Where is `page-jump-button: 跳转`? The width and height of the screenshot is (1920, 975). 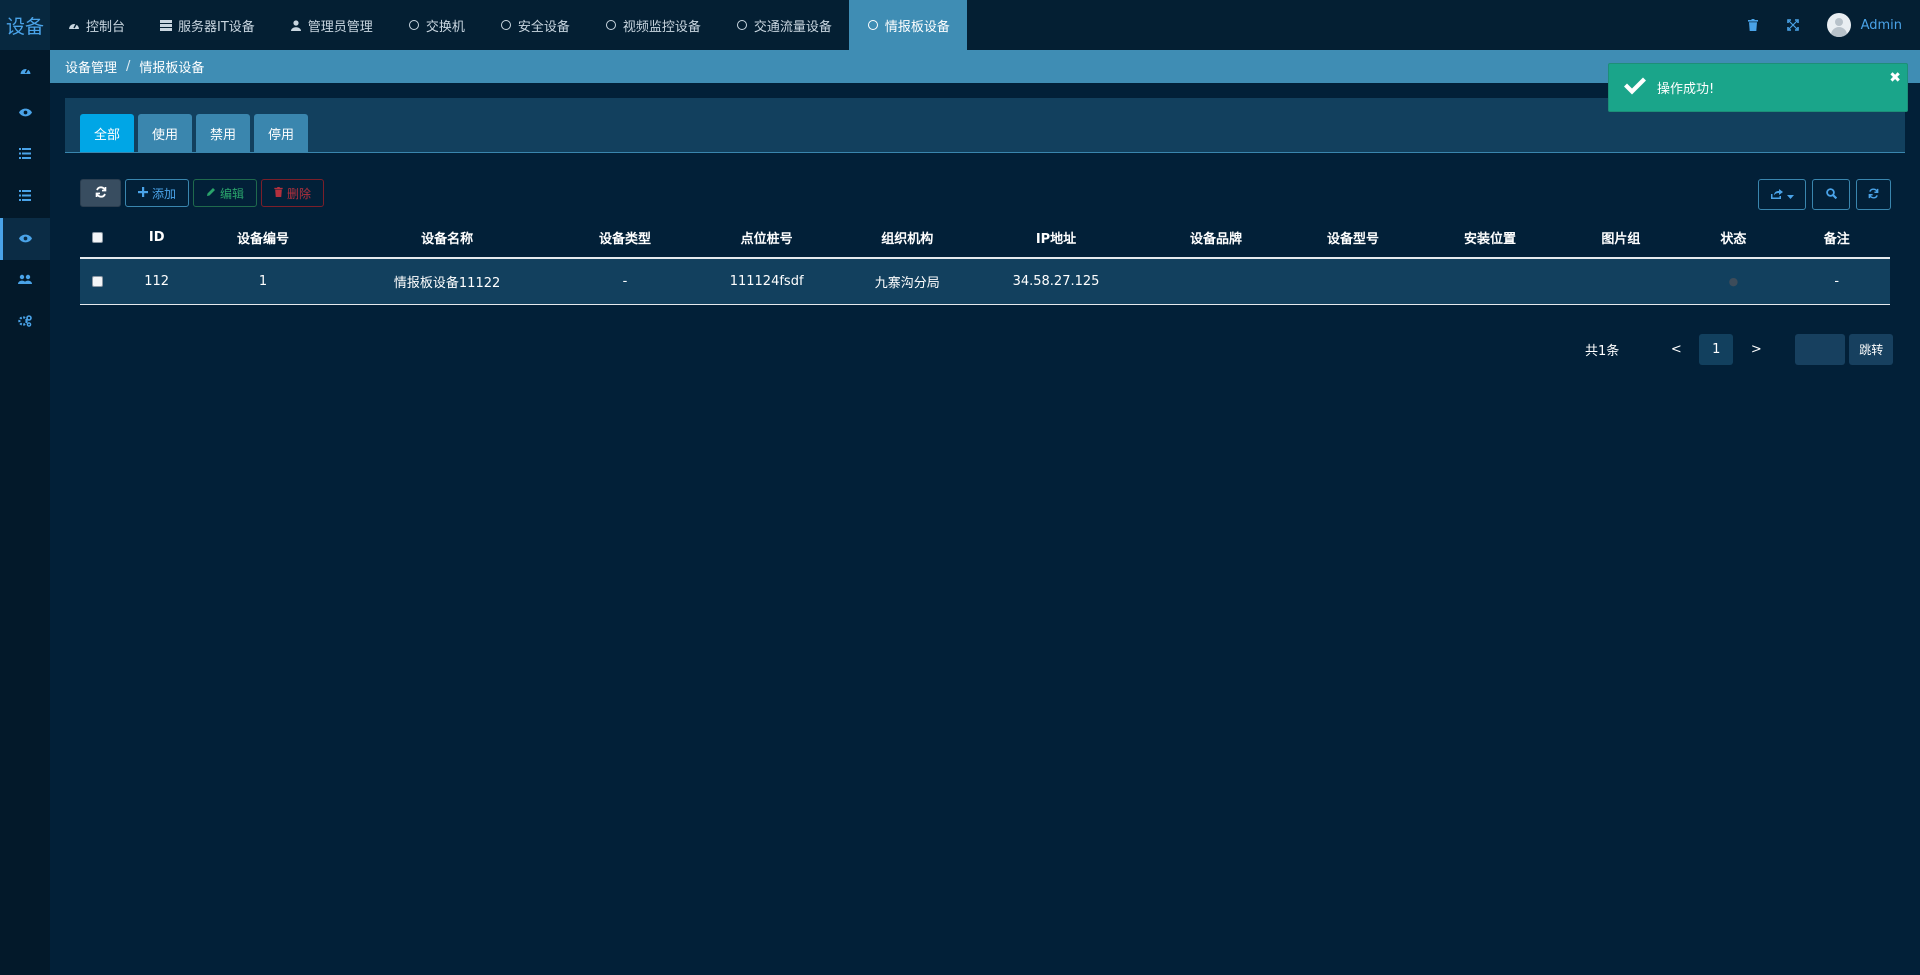
page-jump-button: 跳转 is located at coordinates (1871, 349).